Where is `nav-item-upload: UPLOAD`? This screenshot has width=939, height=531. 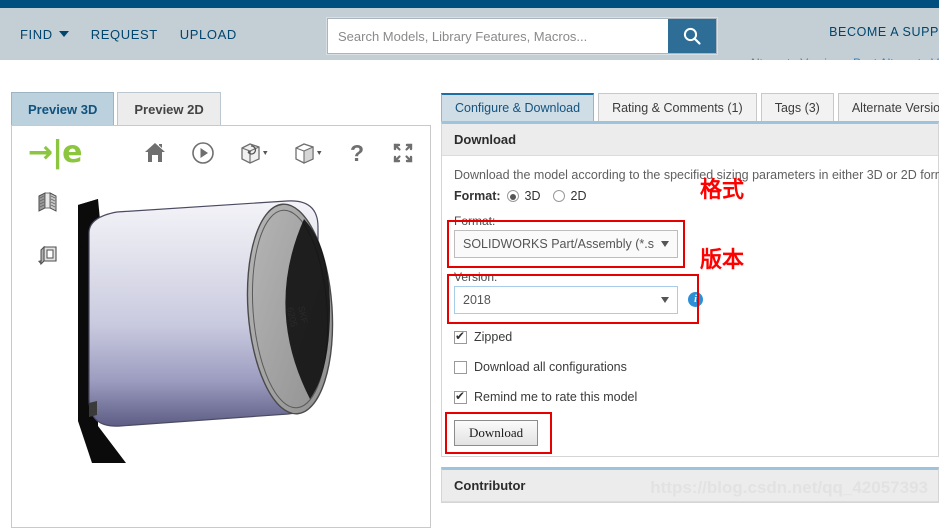 nav-item-upload: UPLOAD is located at coordinates (208, 34).